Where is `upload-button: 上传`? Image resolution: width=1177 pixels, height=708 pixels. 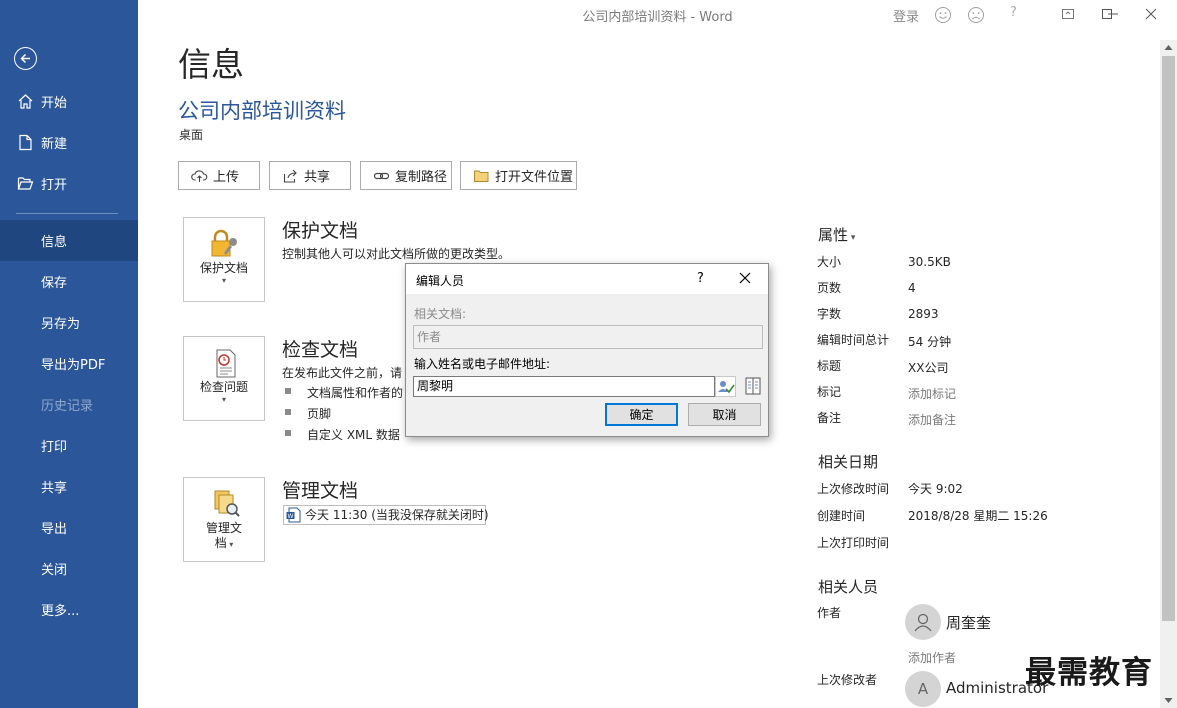
upload-button: 上传 is located at coordinates (219, 175).